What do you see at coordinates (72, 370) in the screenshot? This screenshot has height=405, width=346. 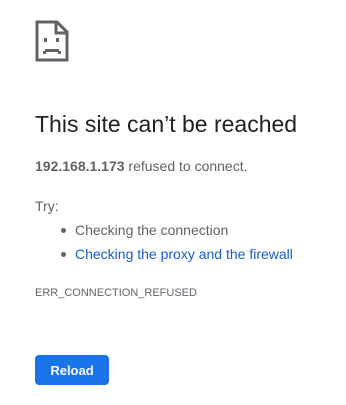 I see `reload-button: Reload` at bounding box center [72, 370].